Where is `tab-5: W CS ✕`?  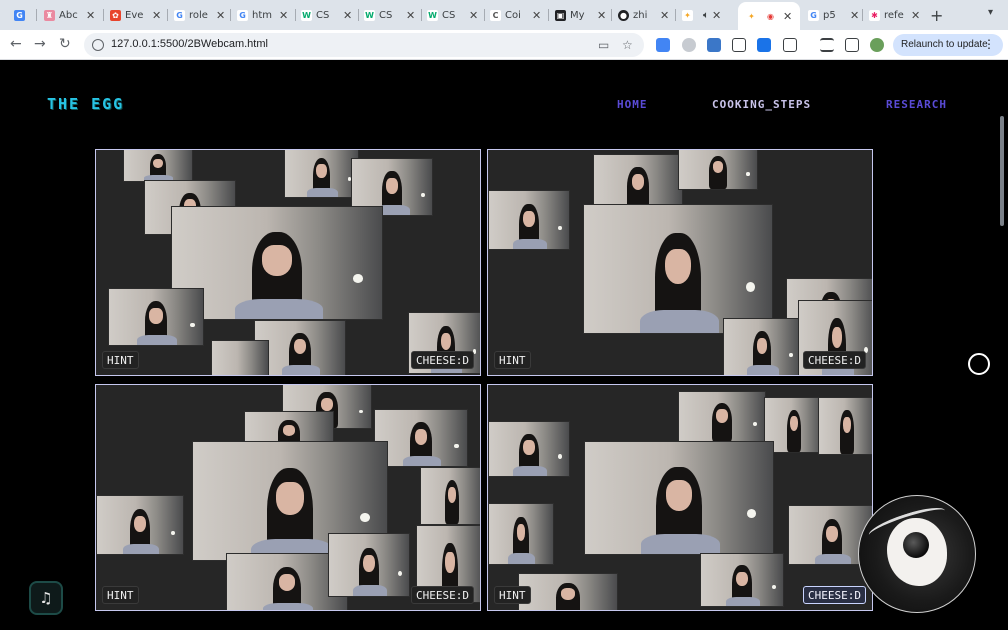 tab-5: W CS ✕ is located at coordinates (326, 15).